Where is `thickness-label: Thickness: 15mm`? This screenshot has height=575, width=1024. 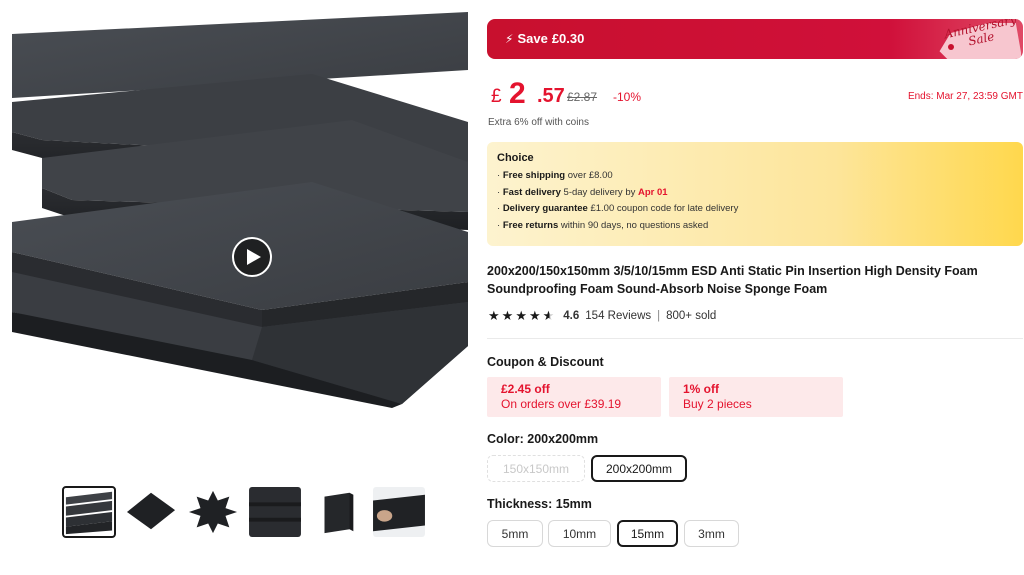 thickness-label: Thickness: 15mm is located at coordinates (539, 504).